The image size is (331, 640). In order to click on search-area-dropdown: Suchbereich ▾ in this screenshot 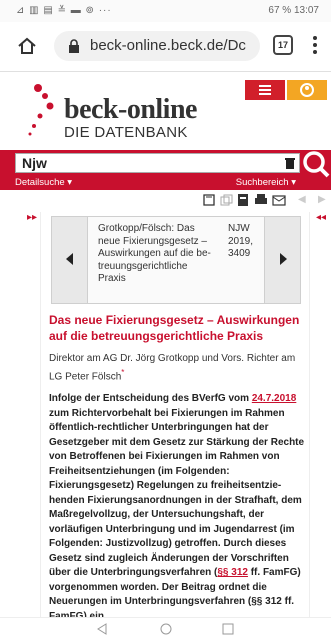, I will do `click(266, 182)`.